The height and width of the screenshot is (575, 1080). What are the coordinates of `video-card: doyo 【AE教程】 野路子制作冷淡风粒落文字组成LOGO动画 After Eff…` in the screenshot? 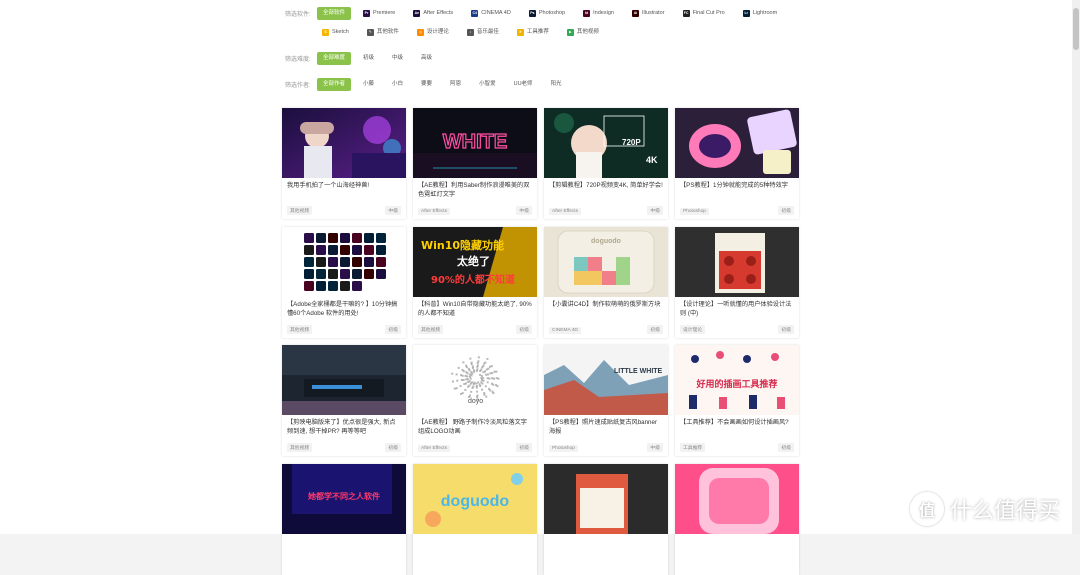 It's located at (475, 400).